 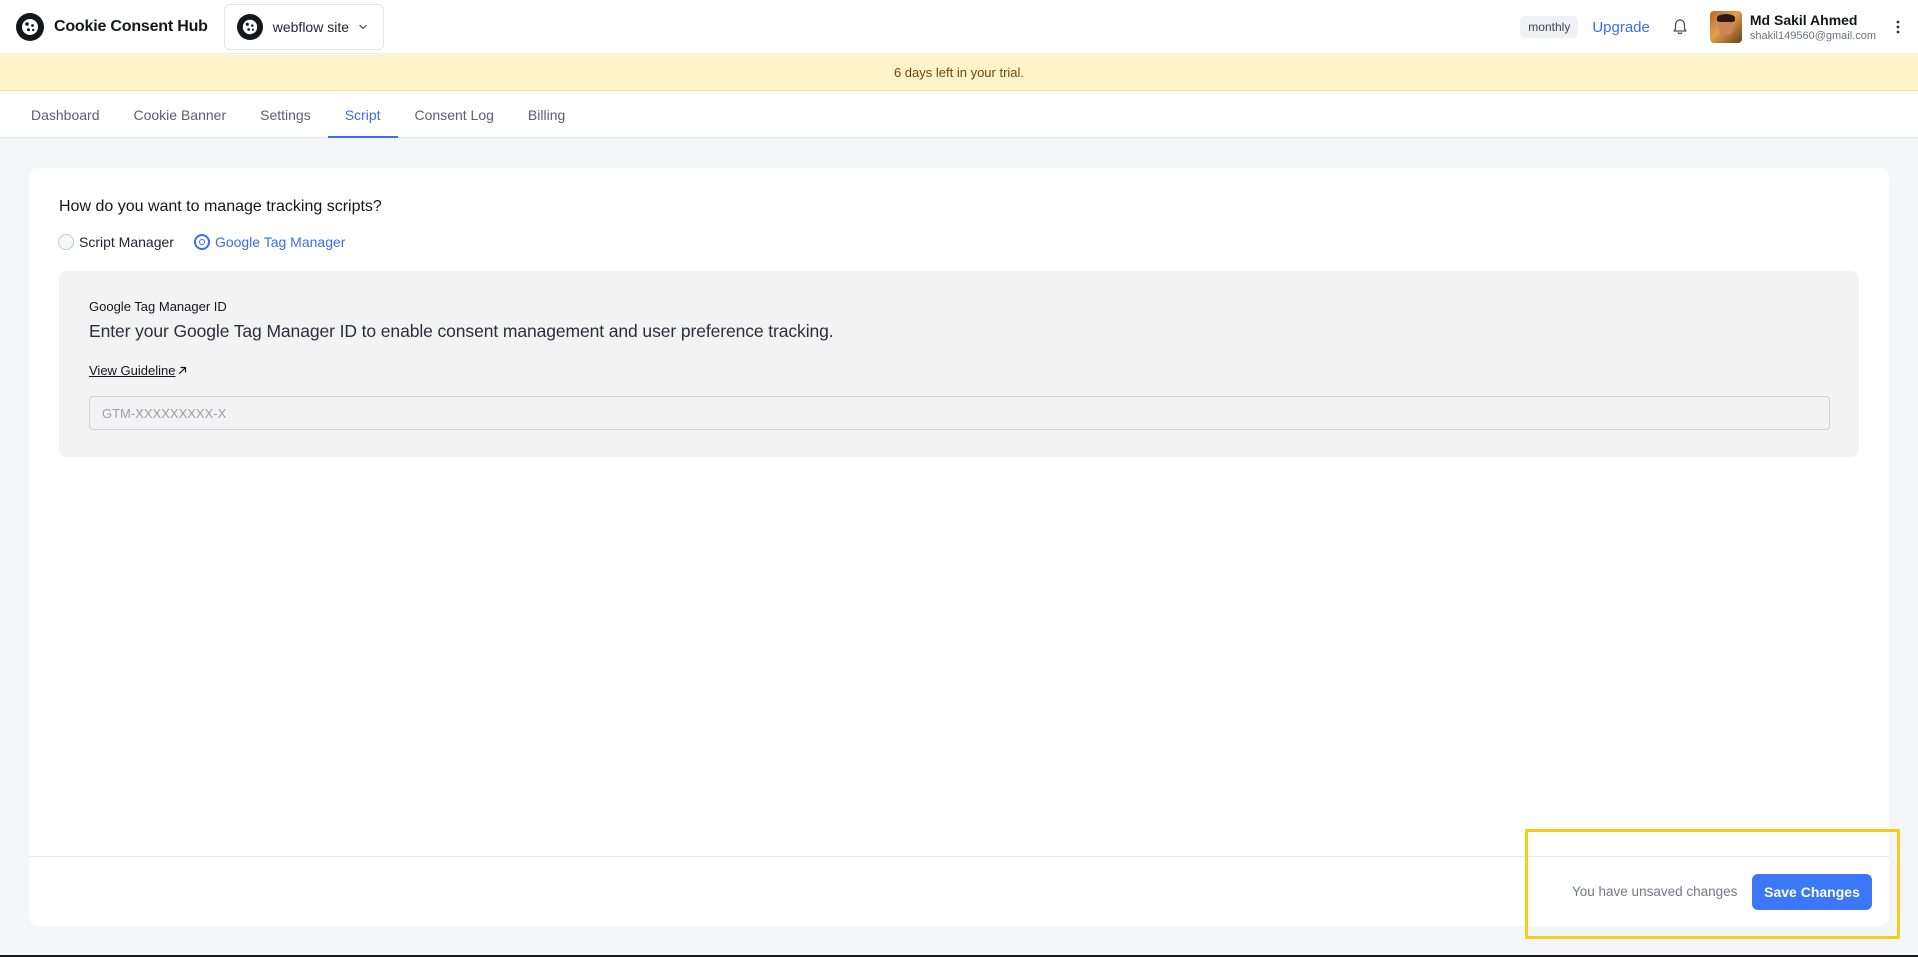 What do you see at coordinates (126, 242) in the screenshot?
I see `radio-label-script-manager: Script Manager` at bounding box center [126, 242].